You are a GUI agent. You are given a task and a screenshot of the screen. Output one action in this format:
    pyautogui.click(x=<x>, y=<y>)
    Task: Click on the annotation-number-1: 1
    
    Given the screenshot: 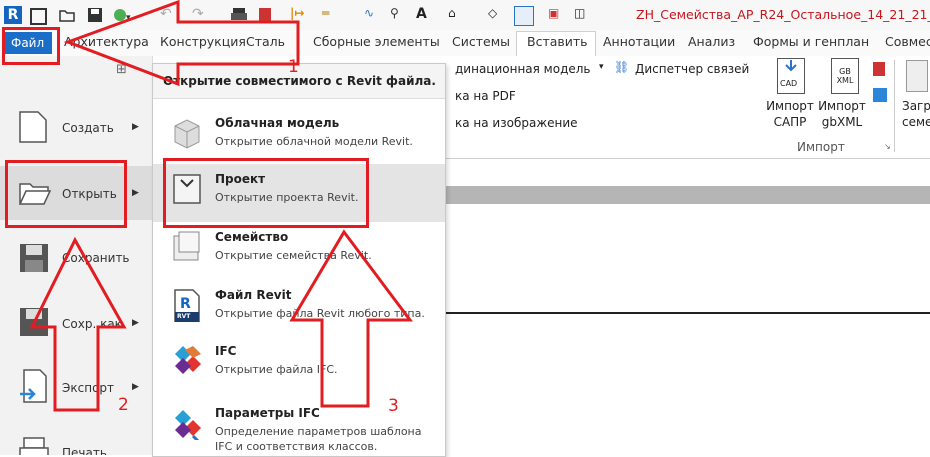 What is the action you would take?
    pyautogui.click(x=293, y=67)
    